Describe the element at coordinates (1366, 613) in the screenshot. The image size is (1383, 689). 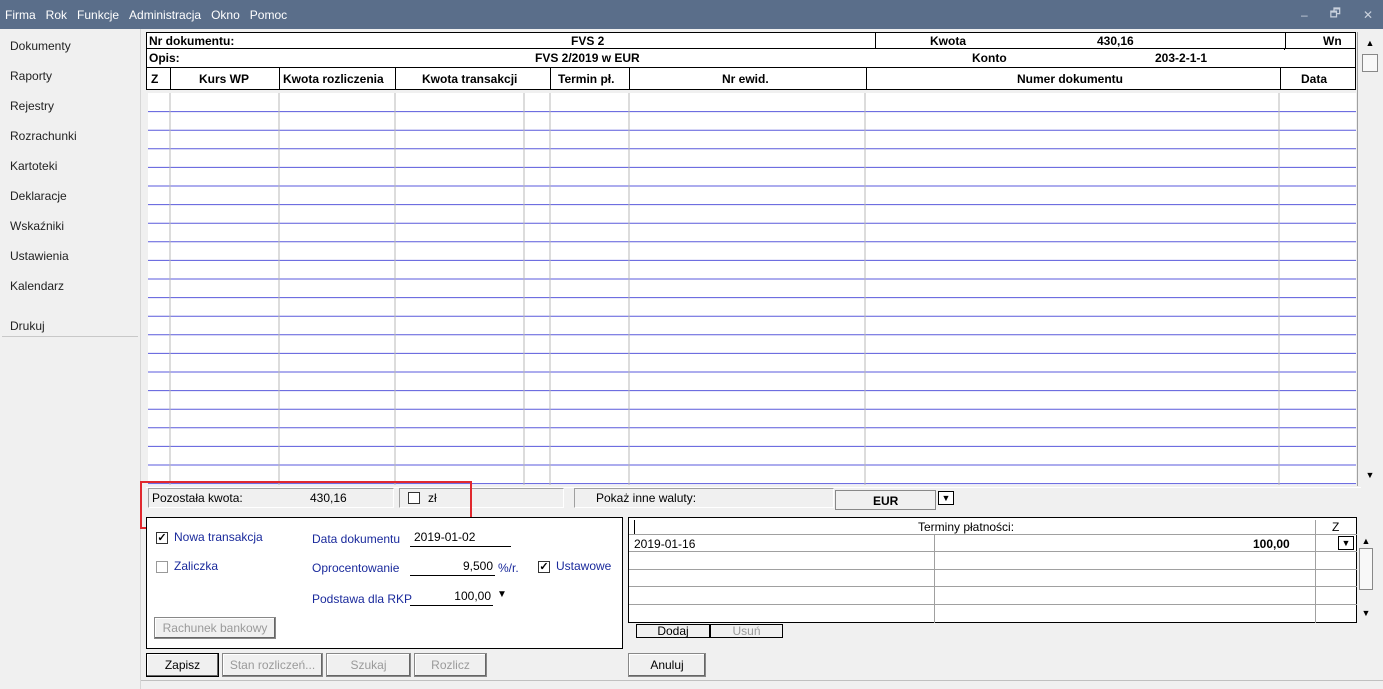
I see `terms-scroll-down-icon: ▼` at that location.